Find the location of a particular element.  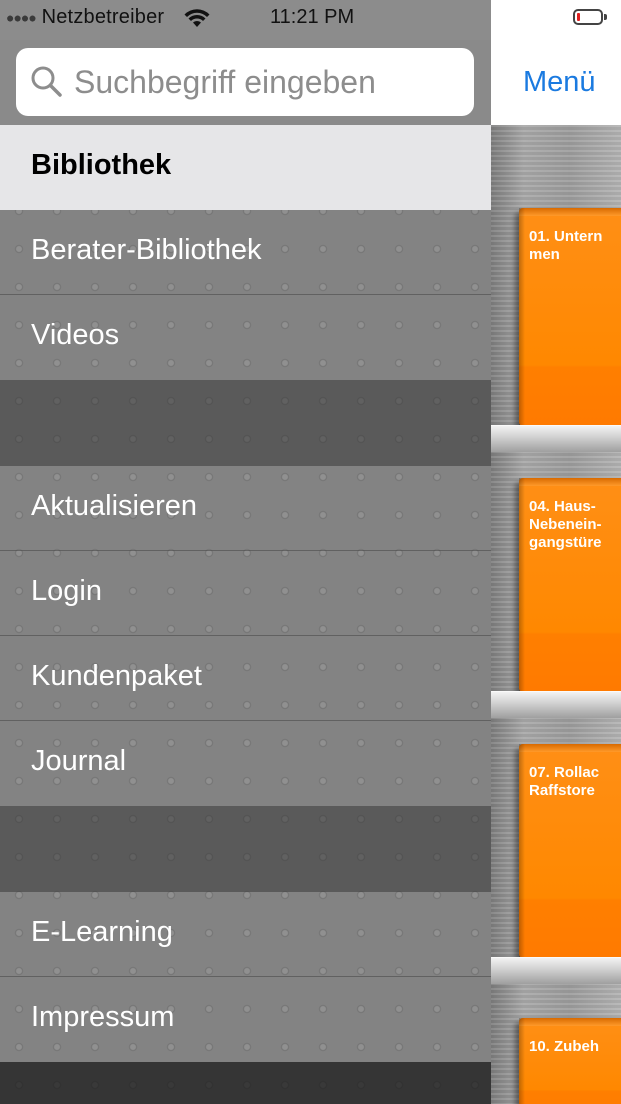

search-box is located at coordinates (245, 82).